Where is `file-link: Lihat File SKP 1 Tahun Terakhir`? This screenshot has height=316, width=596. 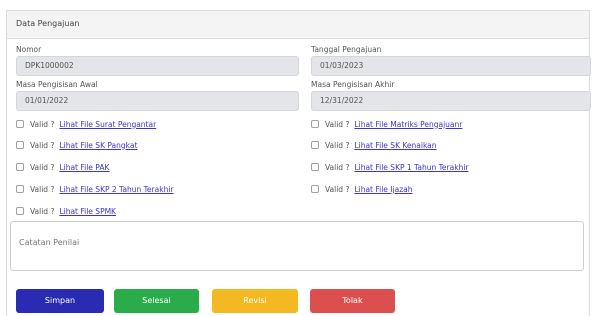
file-link: Lihat File SKP 1 Tahun Terakhir is located at coordinates (411, 167).